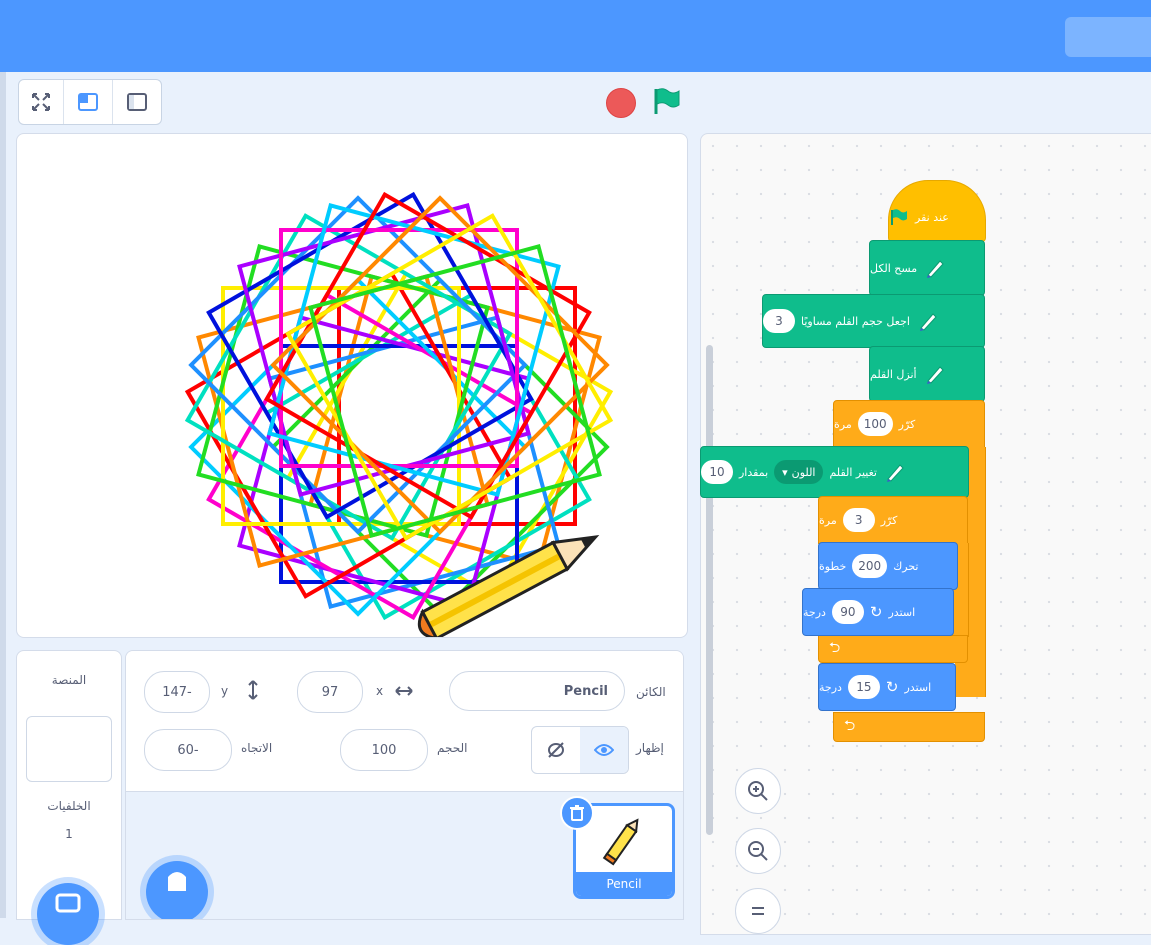 The height and width of the screenshot is (945, 1151). What do you see at coordinates (847, 612) in the screenshot?
I see `turn-inner-input: 90` at bounding box center [847, 612].